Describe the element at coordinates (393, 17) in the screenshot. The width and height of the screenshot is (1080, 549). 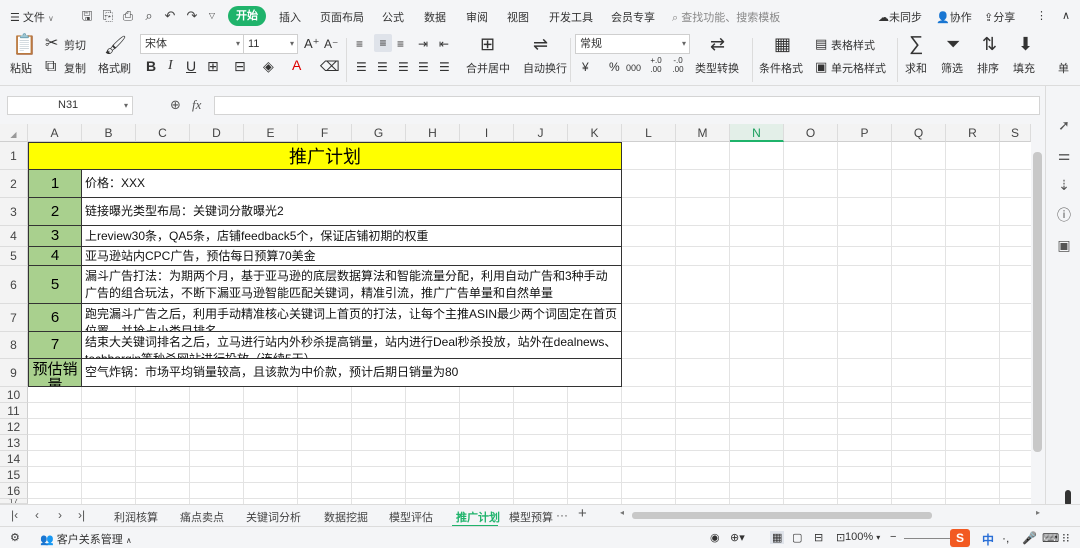
I see `tab-formulas: 公式` at that location.